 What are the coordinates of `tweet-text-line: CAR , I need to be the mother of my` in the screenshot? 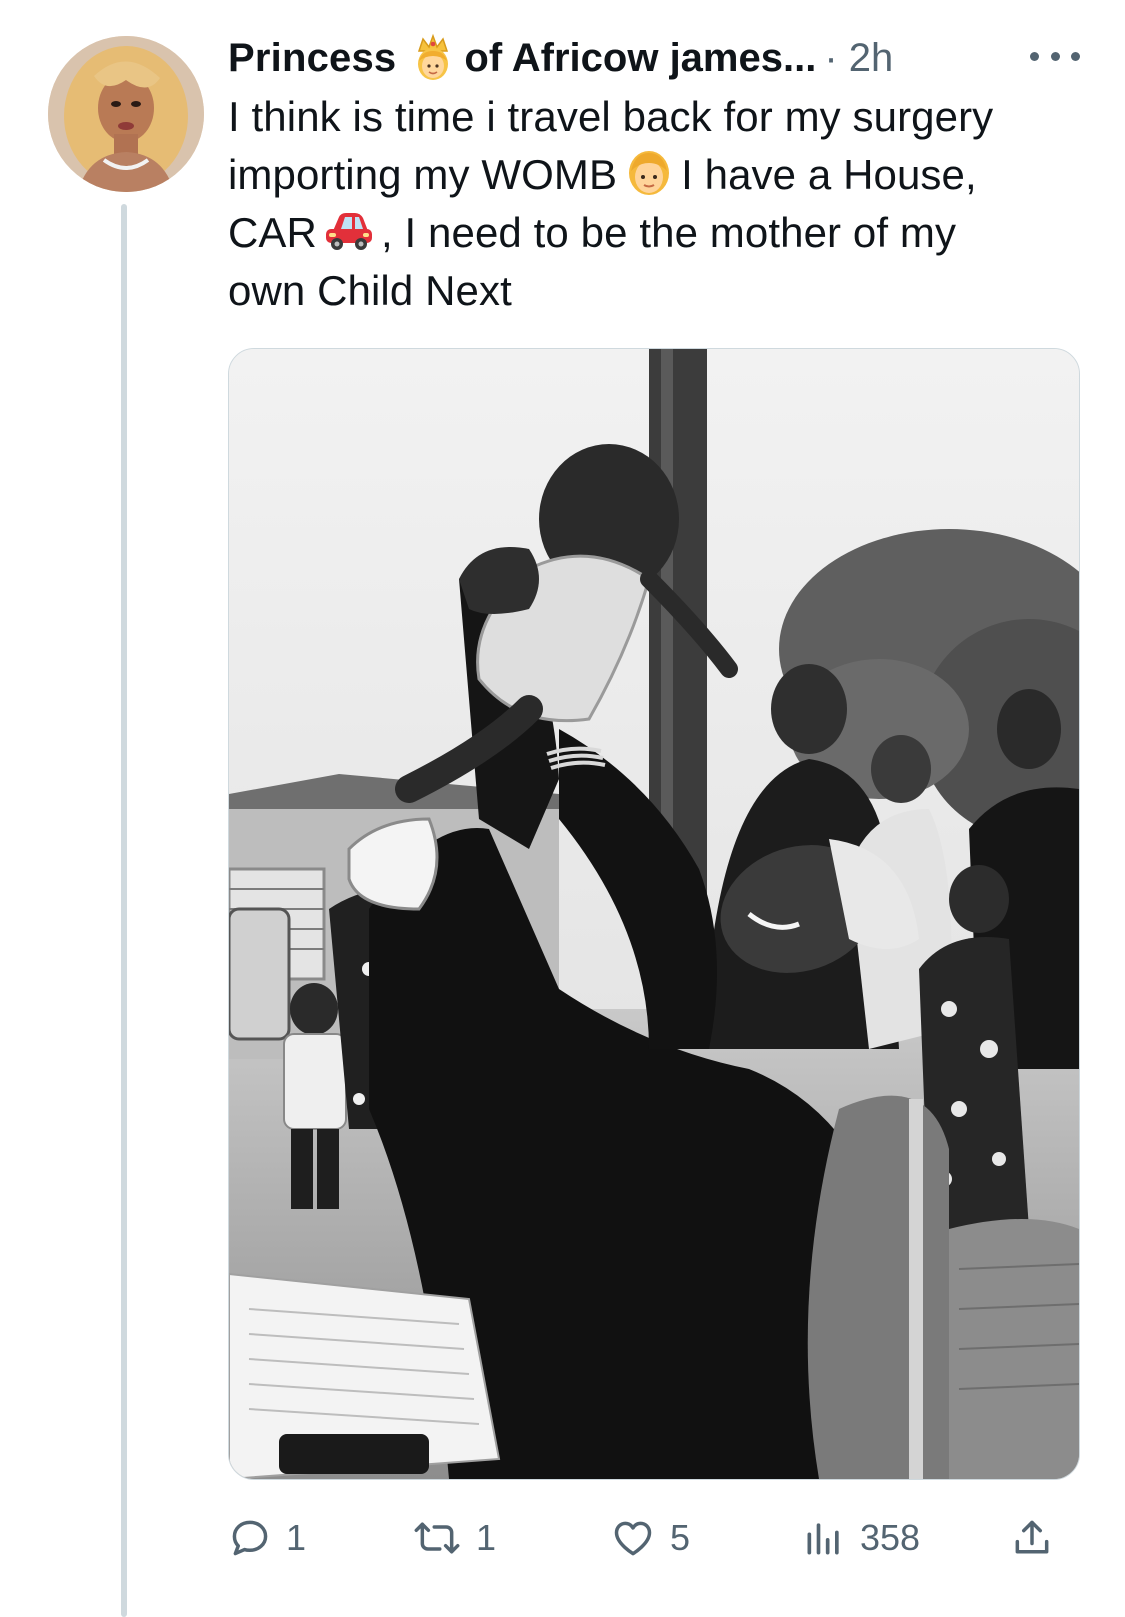 It's located at (658, 233).